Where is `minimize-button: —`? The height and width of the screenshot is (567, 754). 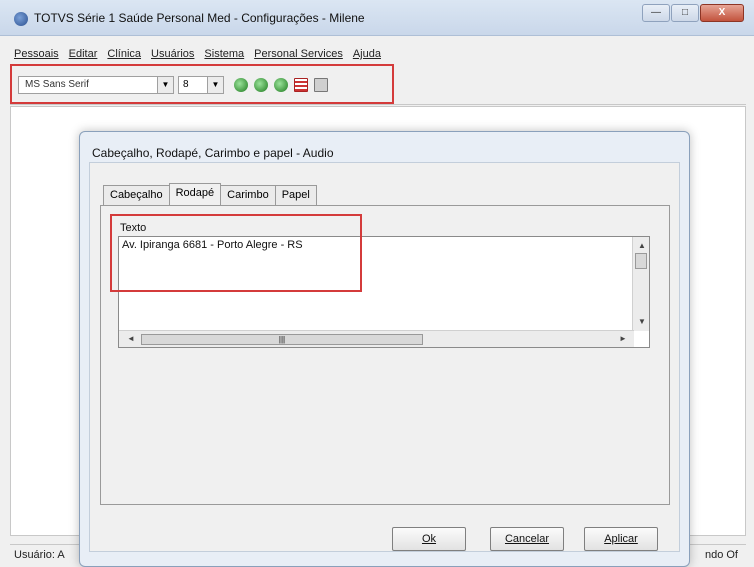 minimize-button: — is located at coordinates (656, 13).